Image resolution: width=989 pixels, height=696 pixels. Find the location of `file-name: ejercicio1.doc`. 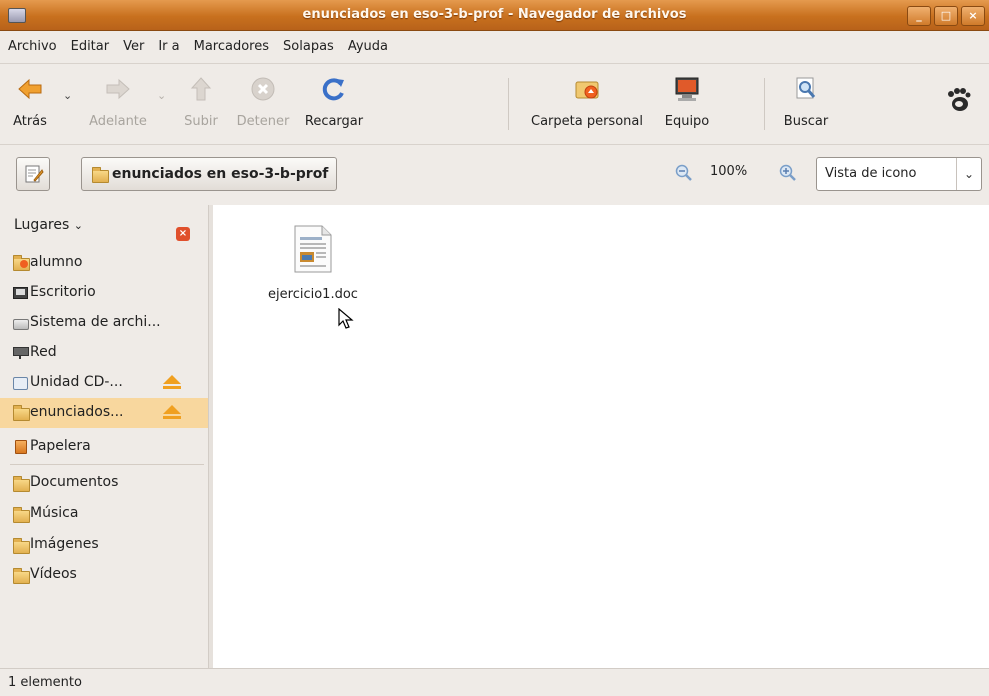

file-name: ejercicio1.doc is located at coordinates (313, 294).